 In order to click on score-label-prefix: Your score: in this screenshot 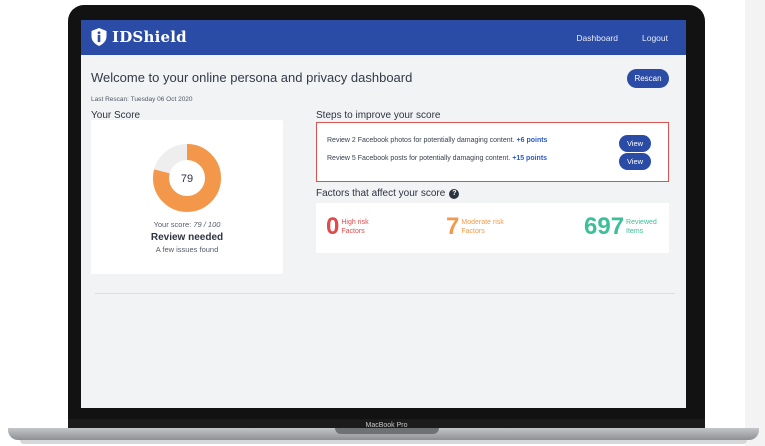, I will do `click(172, 224)`.